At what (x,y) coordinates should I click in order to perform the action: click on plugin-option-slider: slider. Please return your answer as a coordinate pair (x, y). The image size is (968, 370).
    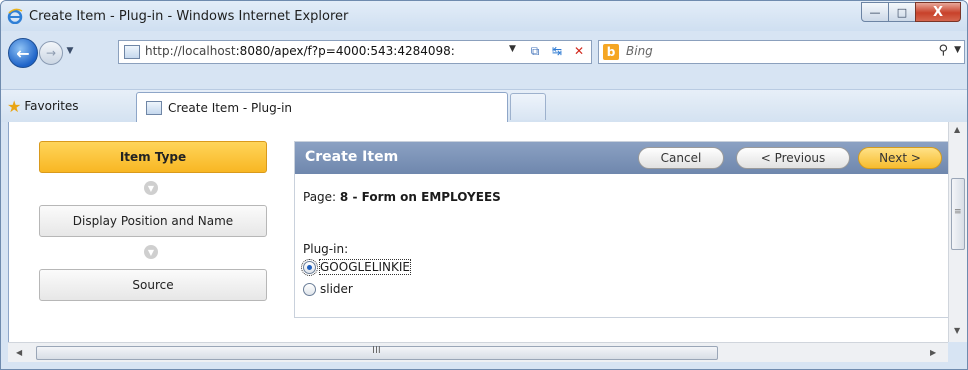
    Looking at the image, I should click on (328, 289).